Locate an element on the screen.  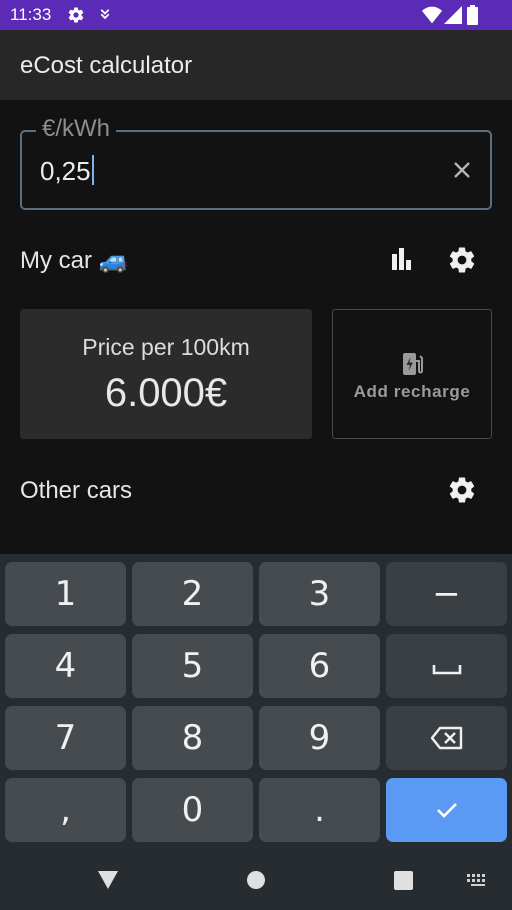
app-title: eCost calculator is located at coordinates (106, 65).